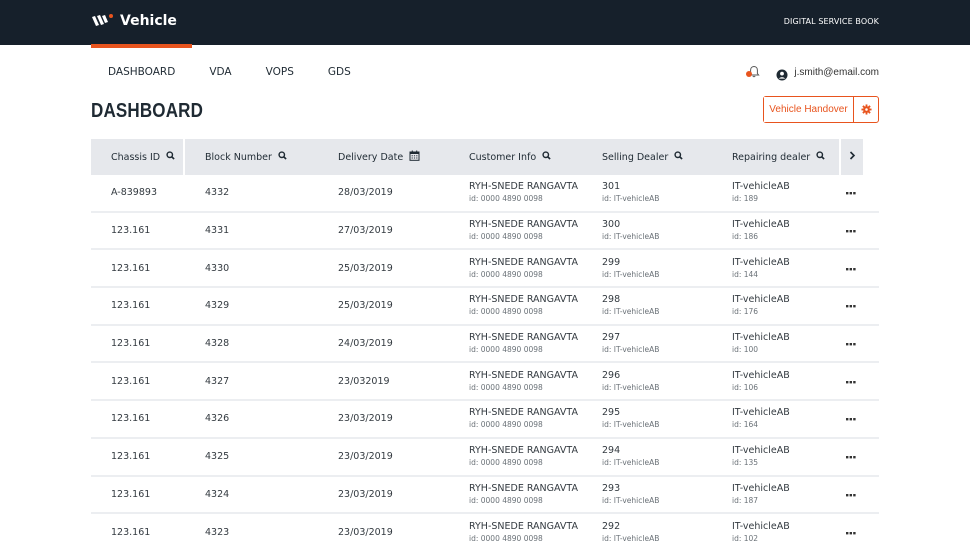 The height and width of the screenshot is (545, 970). I want to click on selling-dealer-number: 295, so click(611, 413).